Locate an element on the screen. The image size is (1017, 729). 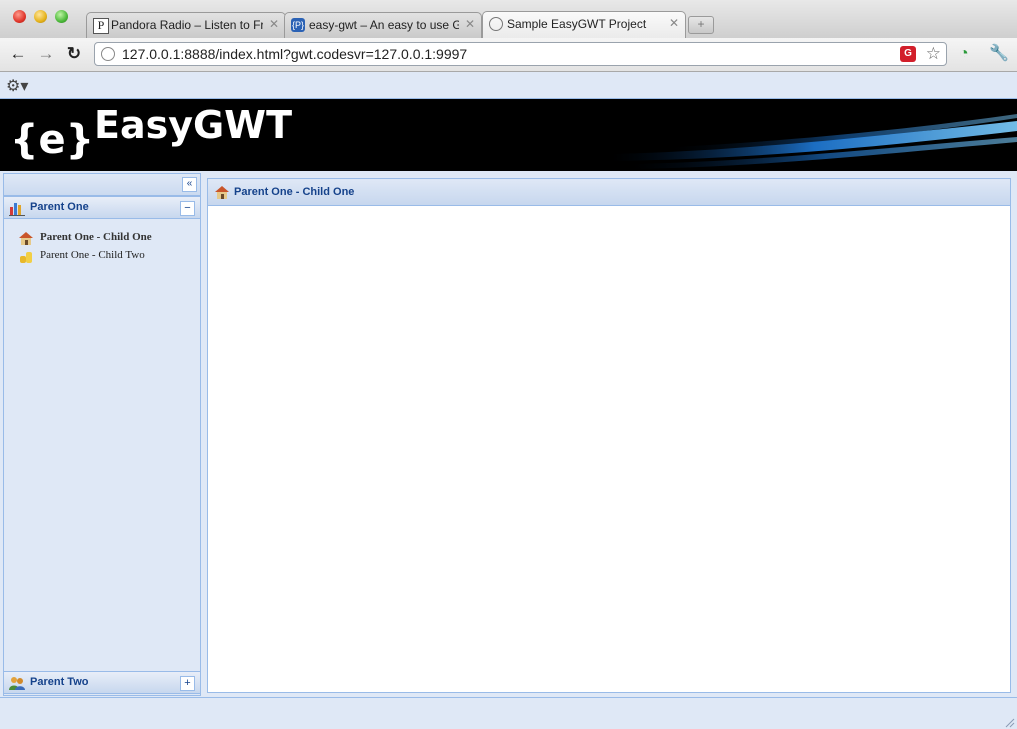
tree-item-label: Parent One - Child One is located at coordinates (96, 237).